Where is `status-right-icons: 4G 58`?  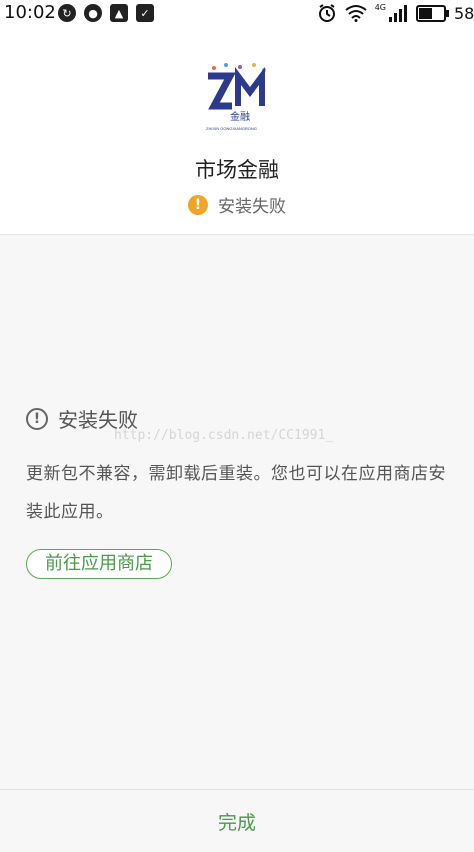 status-right-icons: 4G 58 is located at coordinates (395, 13).